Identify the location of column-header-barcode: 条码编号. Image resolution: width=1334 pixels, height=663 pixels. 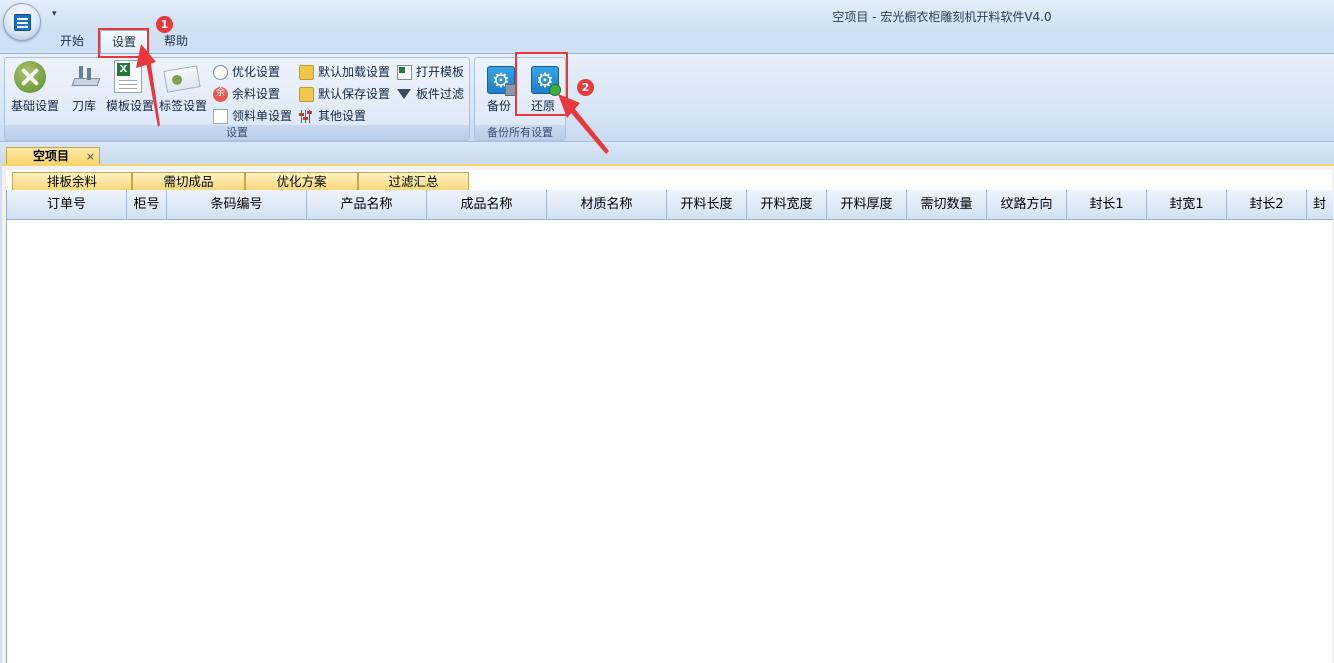
(237, 205).